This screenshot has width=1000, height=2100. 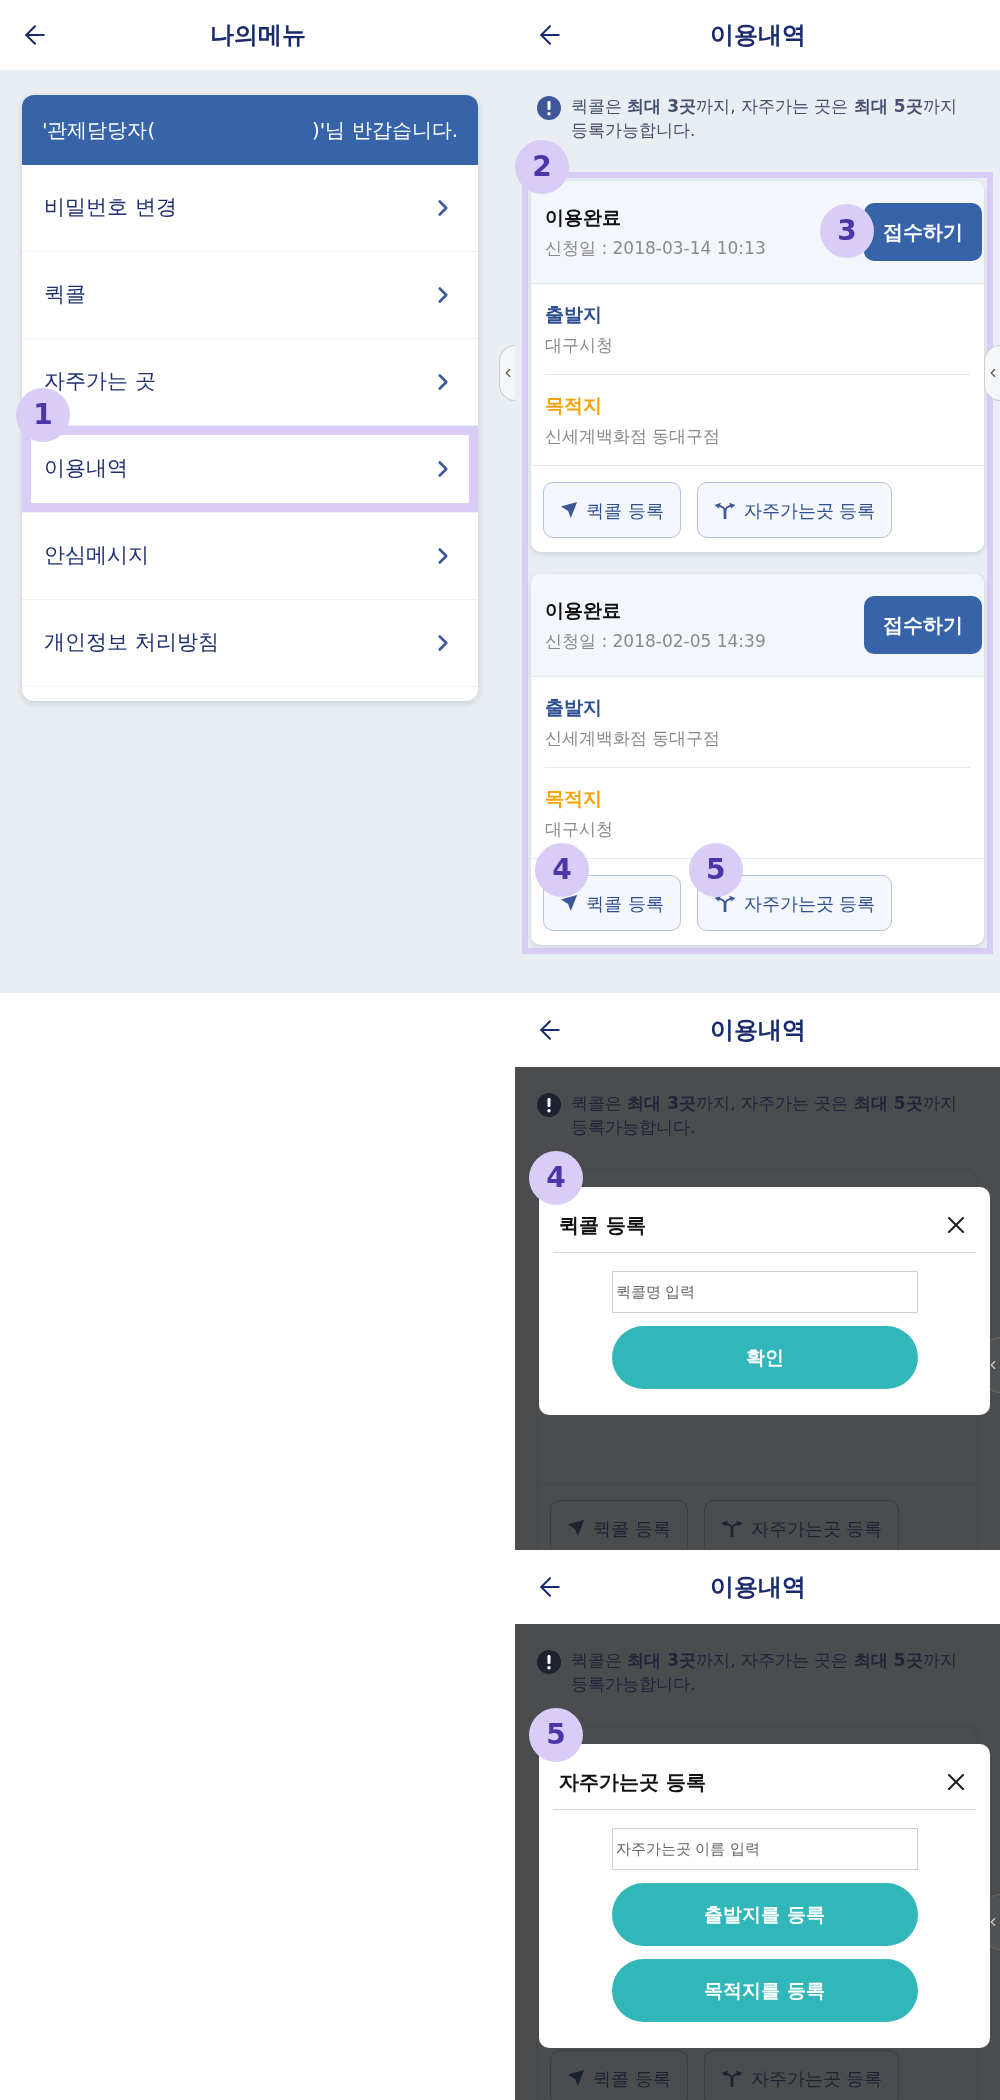 I want to click on greeting-text: '관제담당자(, so click(x=99, y=130).